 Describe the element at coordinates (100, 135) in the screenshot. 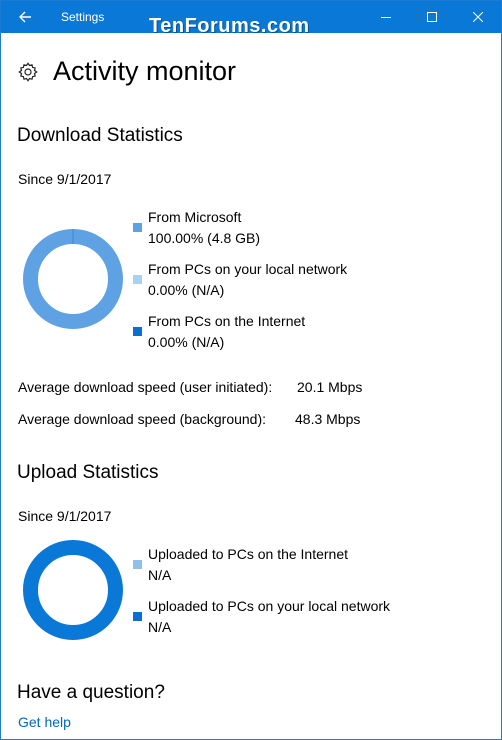

I see `download-statistics-heading: Download Statistics` at that location.